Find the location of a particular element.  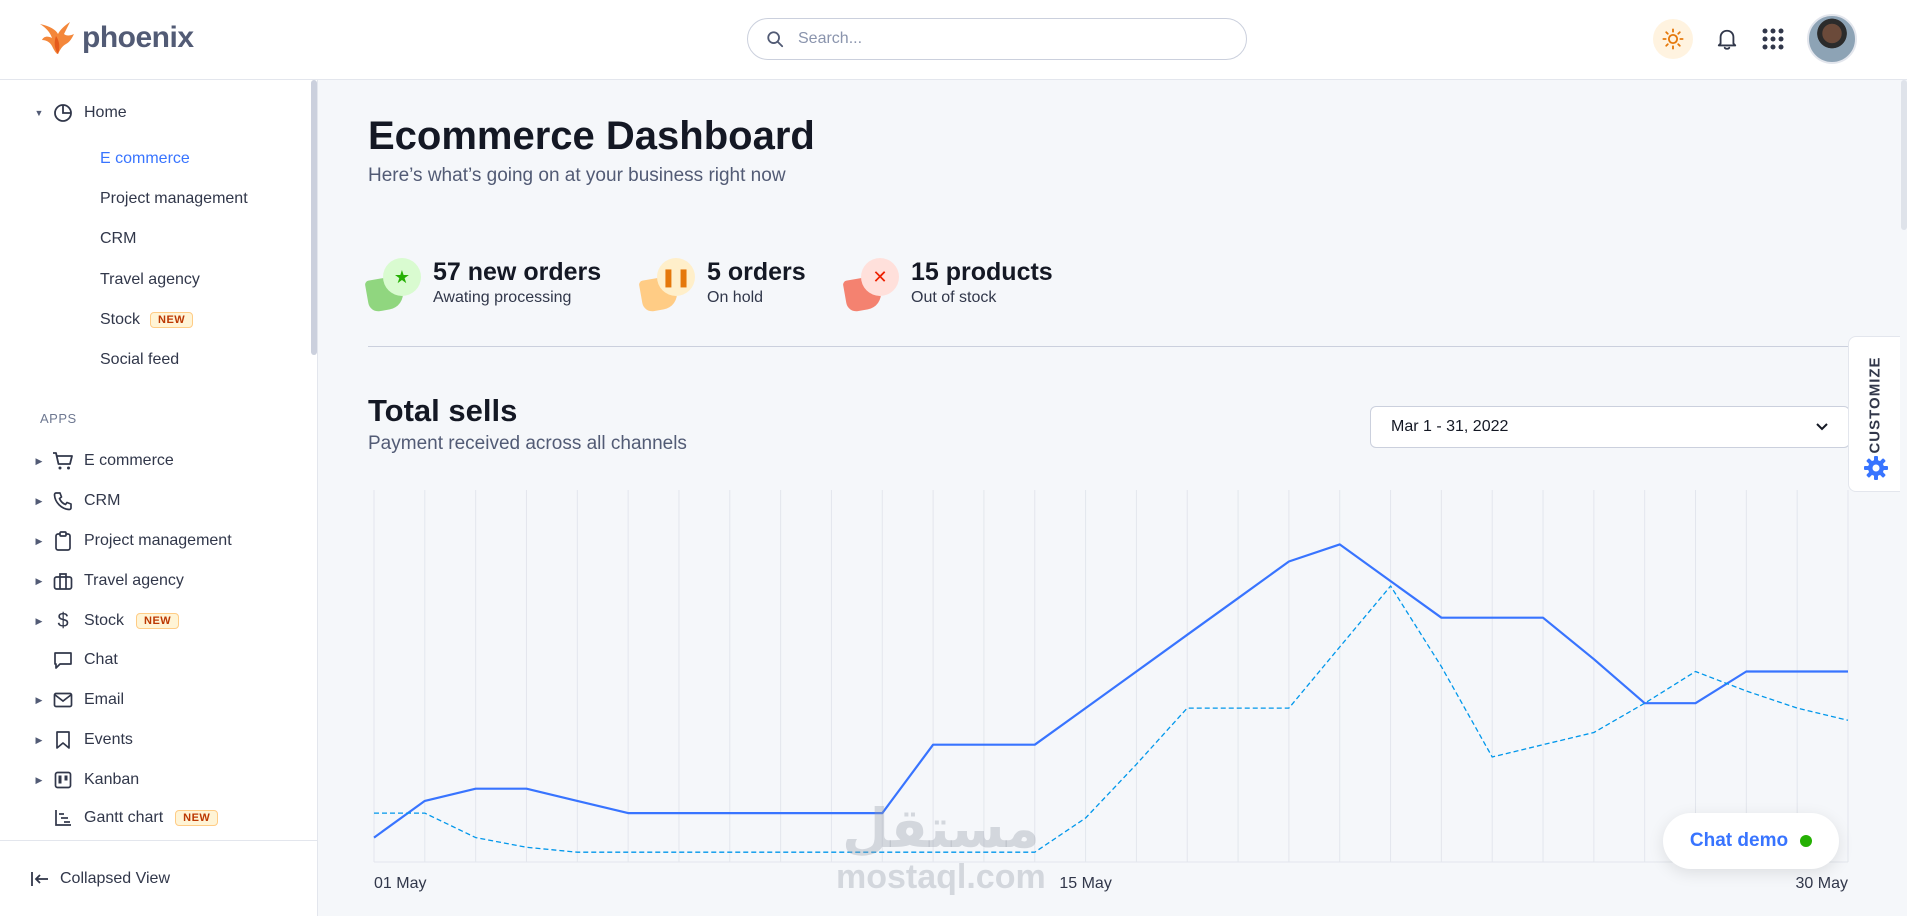

star-icon: ★ is located at coordinates (402, 277).